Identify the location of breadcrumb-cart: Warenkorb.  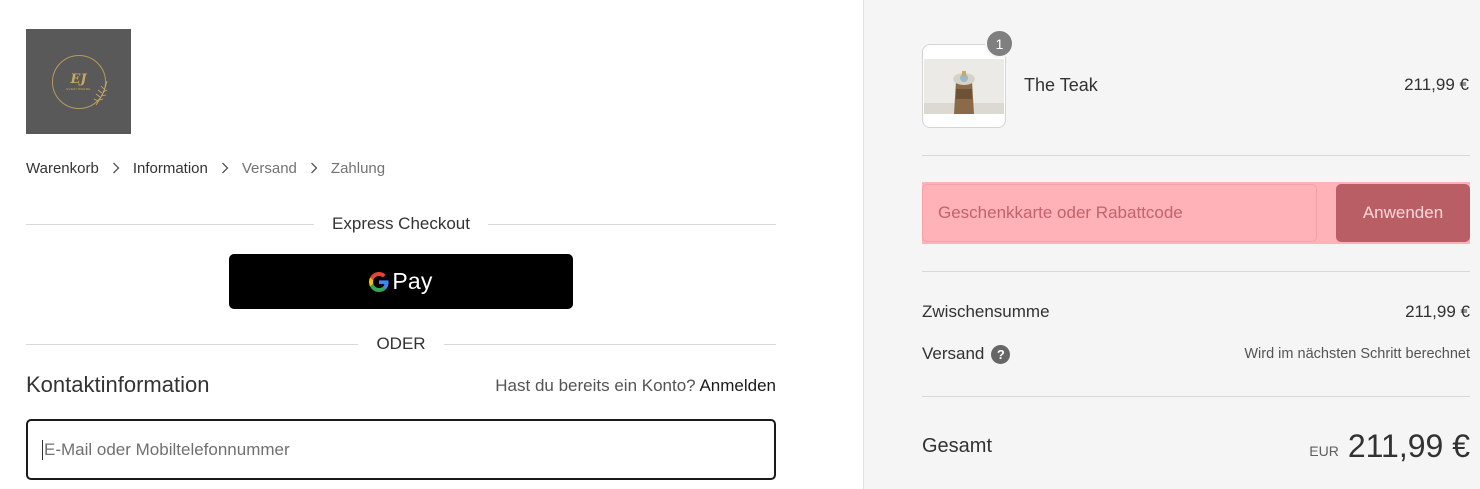
(62, 168).